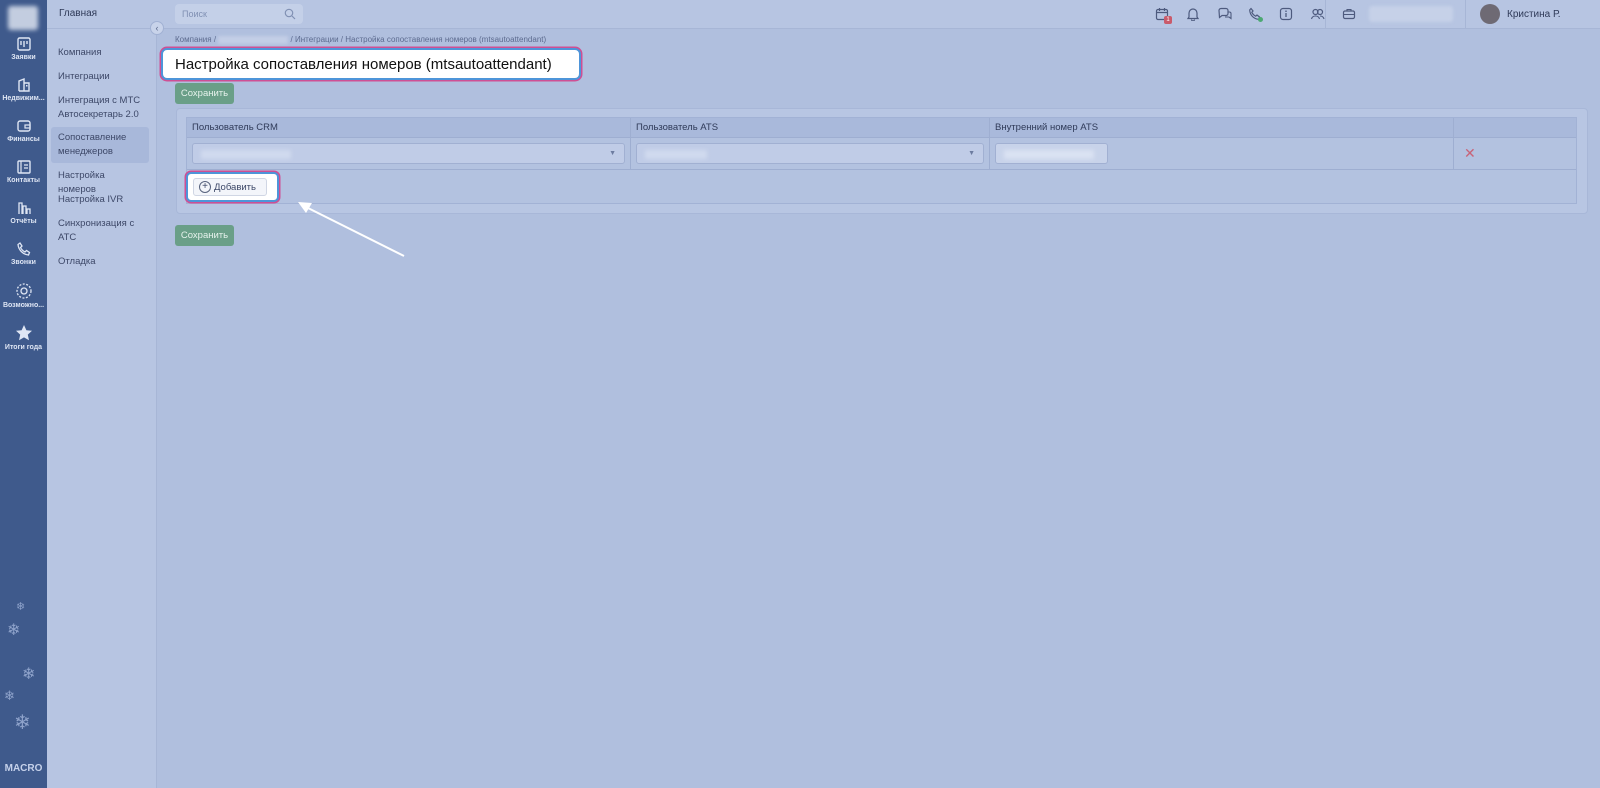  I want to click on breadcrumb-hidden-item, so click(253, 39).